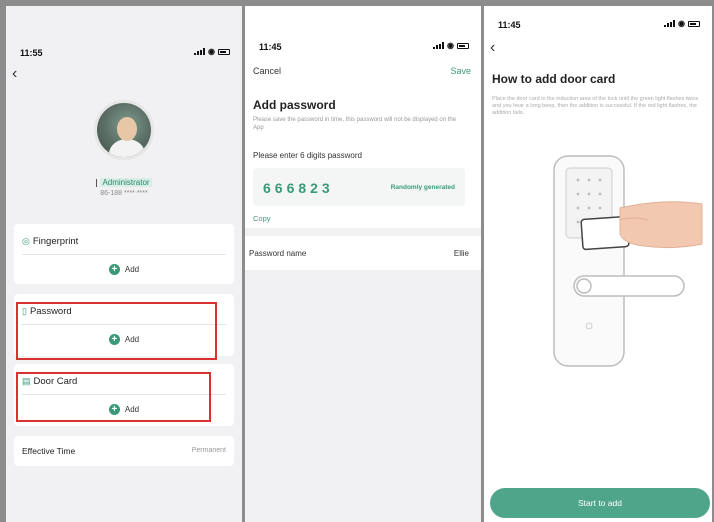  Describe the element at coordinates (124, 193) in the screenshot. I see `phone-number: 86-188 **** ****` at that location.